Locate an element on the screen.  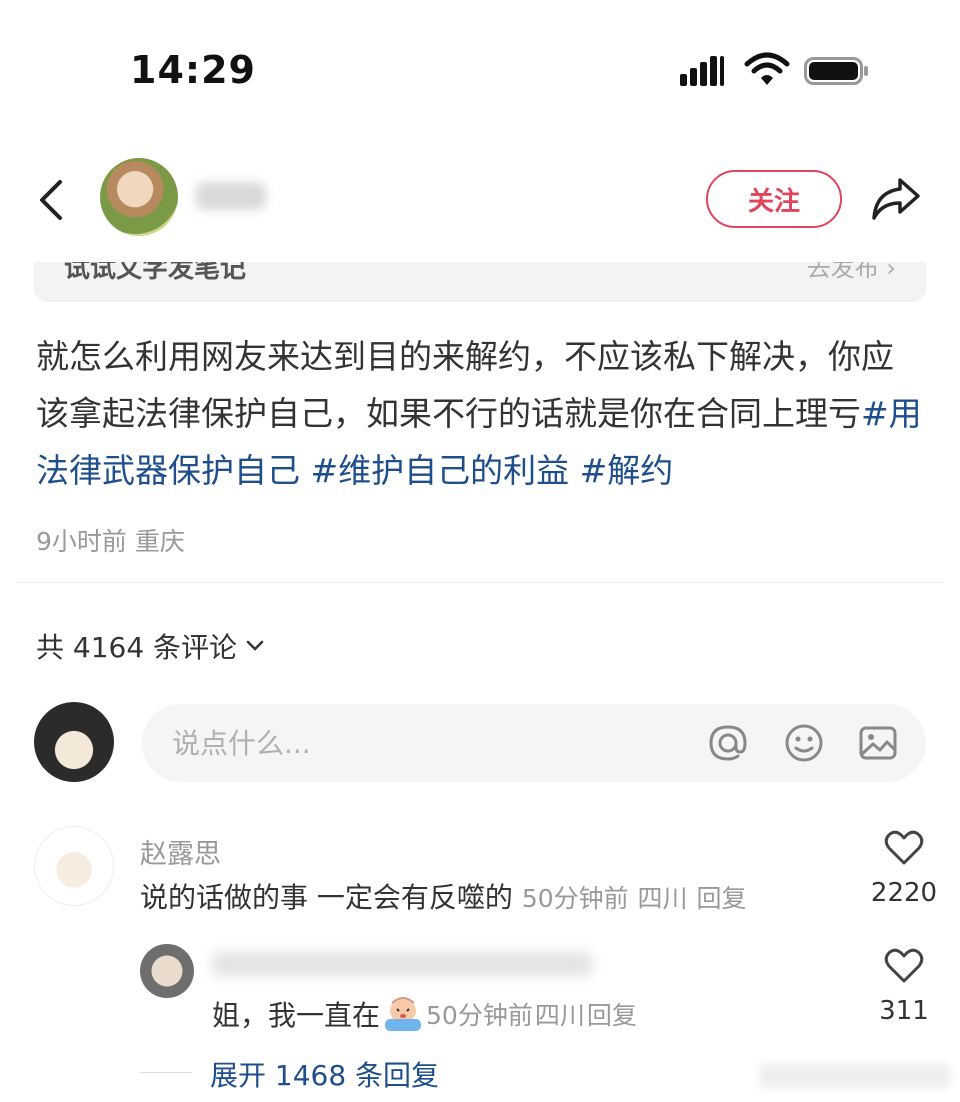
post-time: 9小时前 is located at coordinates (81, 541).